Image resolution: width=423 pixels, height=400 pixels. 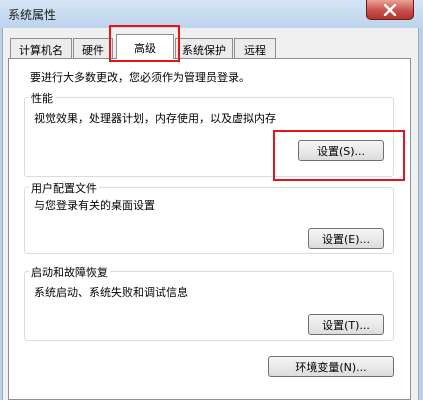 What do you see at coordinates (145, 46) in the screenshot?
I see `tab-advanced: 高级` at bounding box center [145, 46].